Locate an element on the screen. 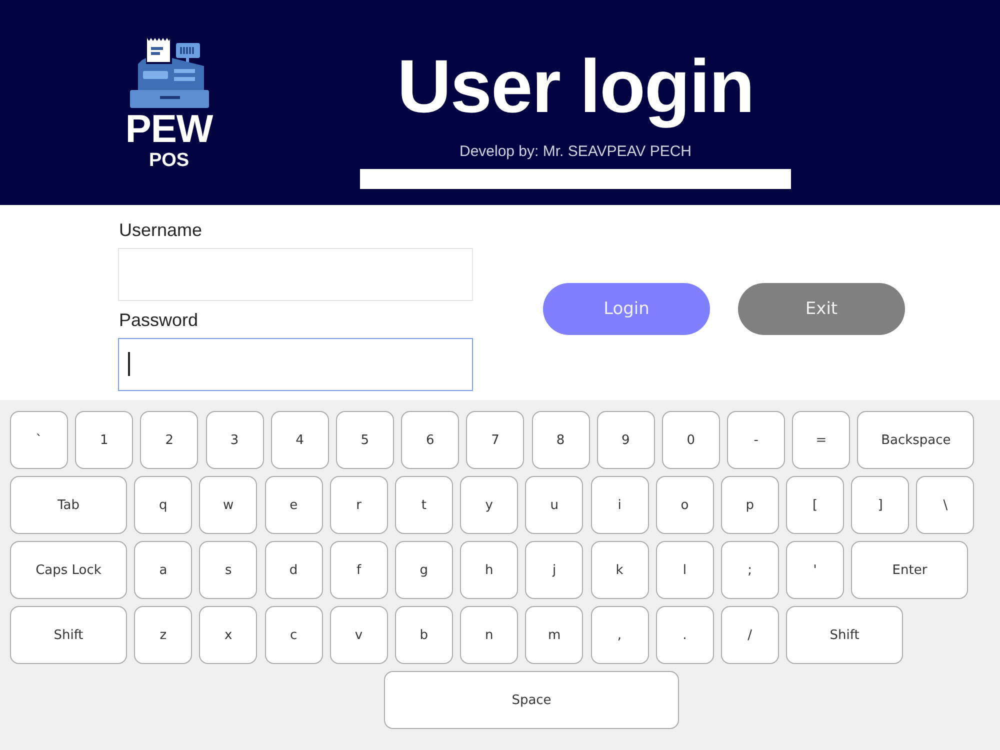  text-cursor-icon is located at coordinates (129, 364).